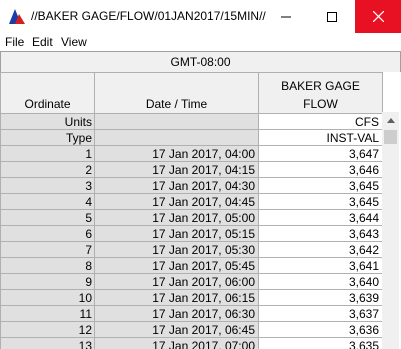 The width and height of the screenshot is (401, 349). Describe the element at coordinates (14, 42) in the screenshot. I see `menu-file: File` at that location.